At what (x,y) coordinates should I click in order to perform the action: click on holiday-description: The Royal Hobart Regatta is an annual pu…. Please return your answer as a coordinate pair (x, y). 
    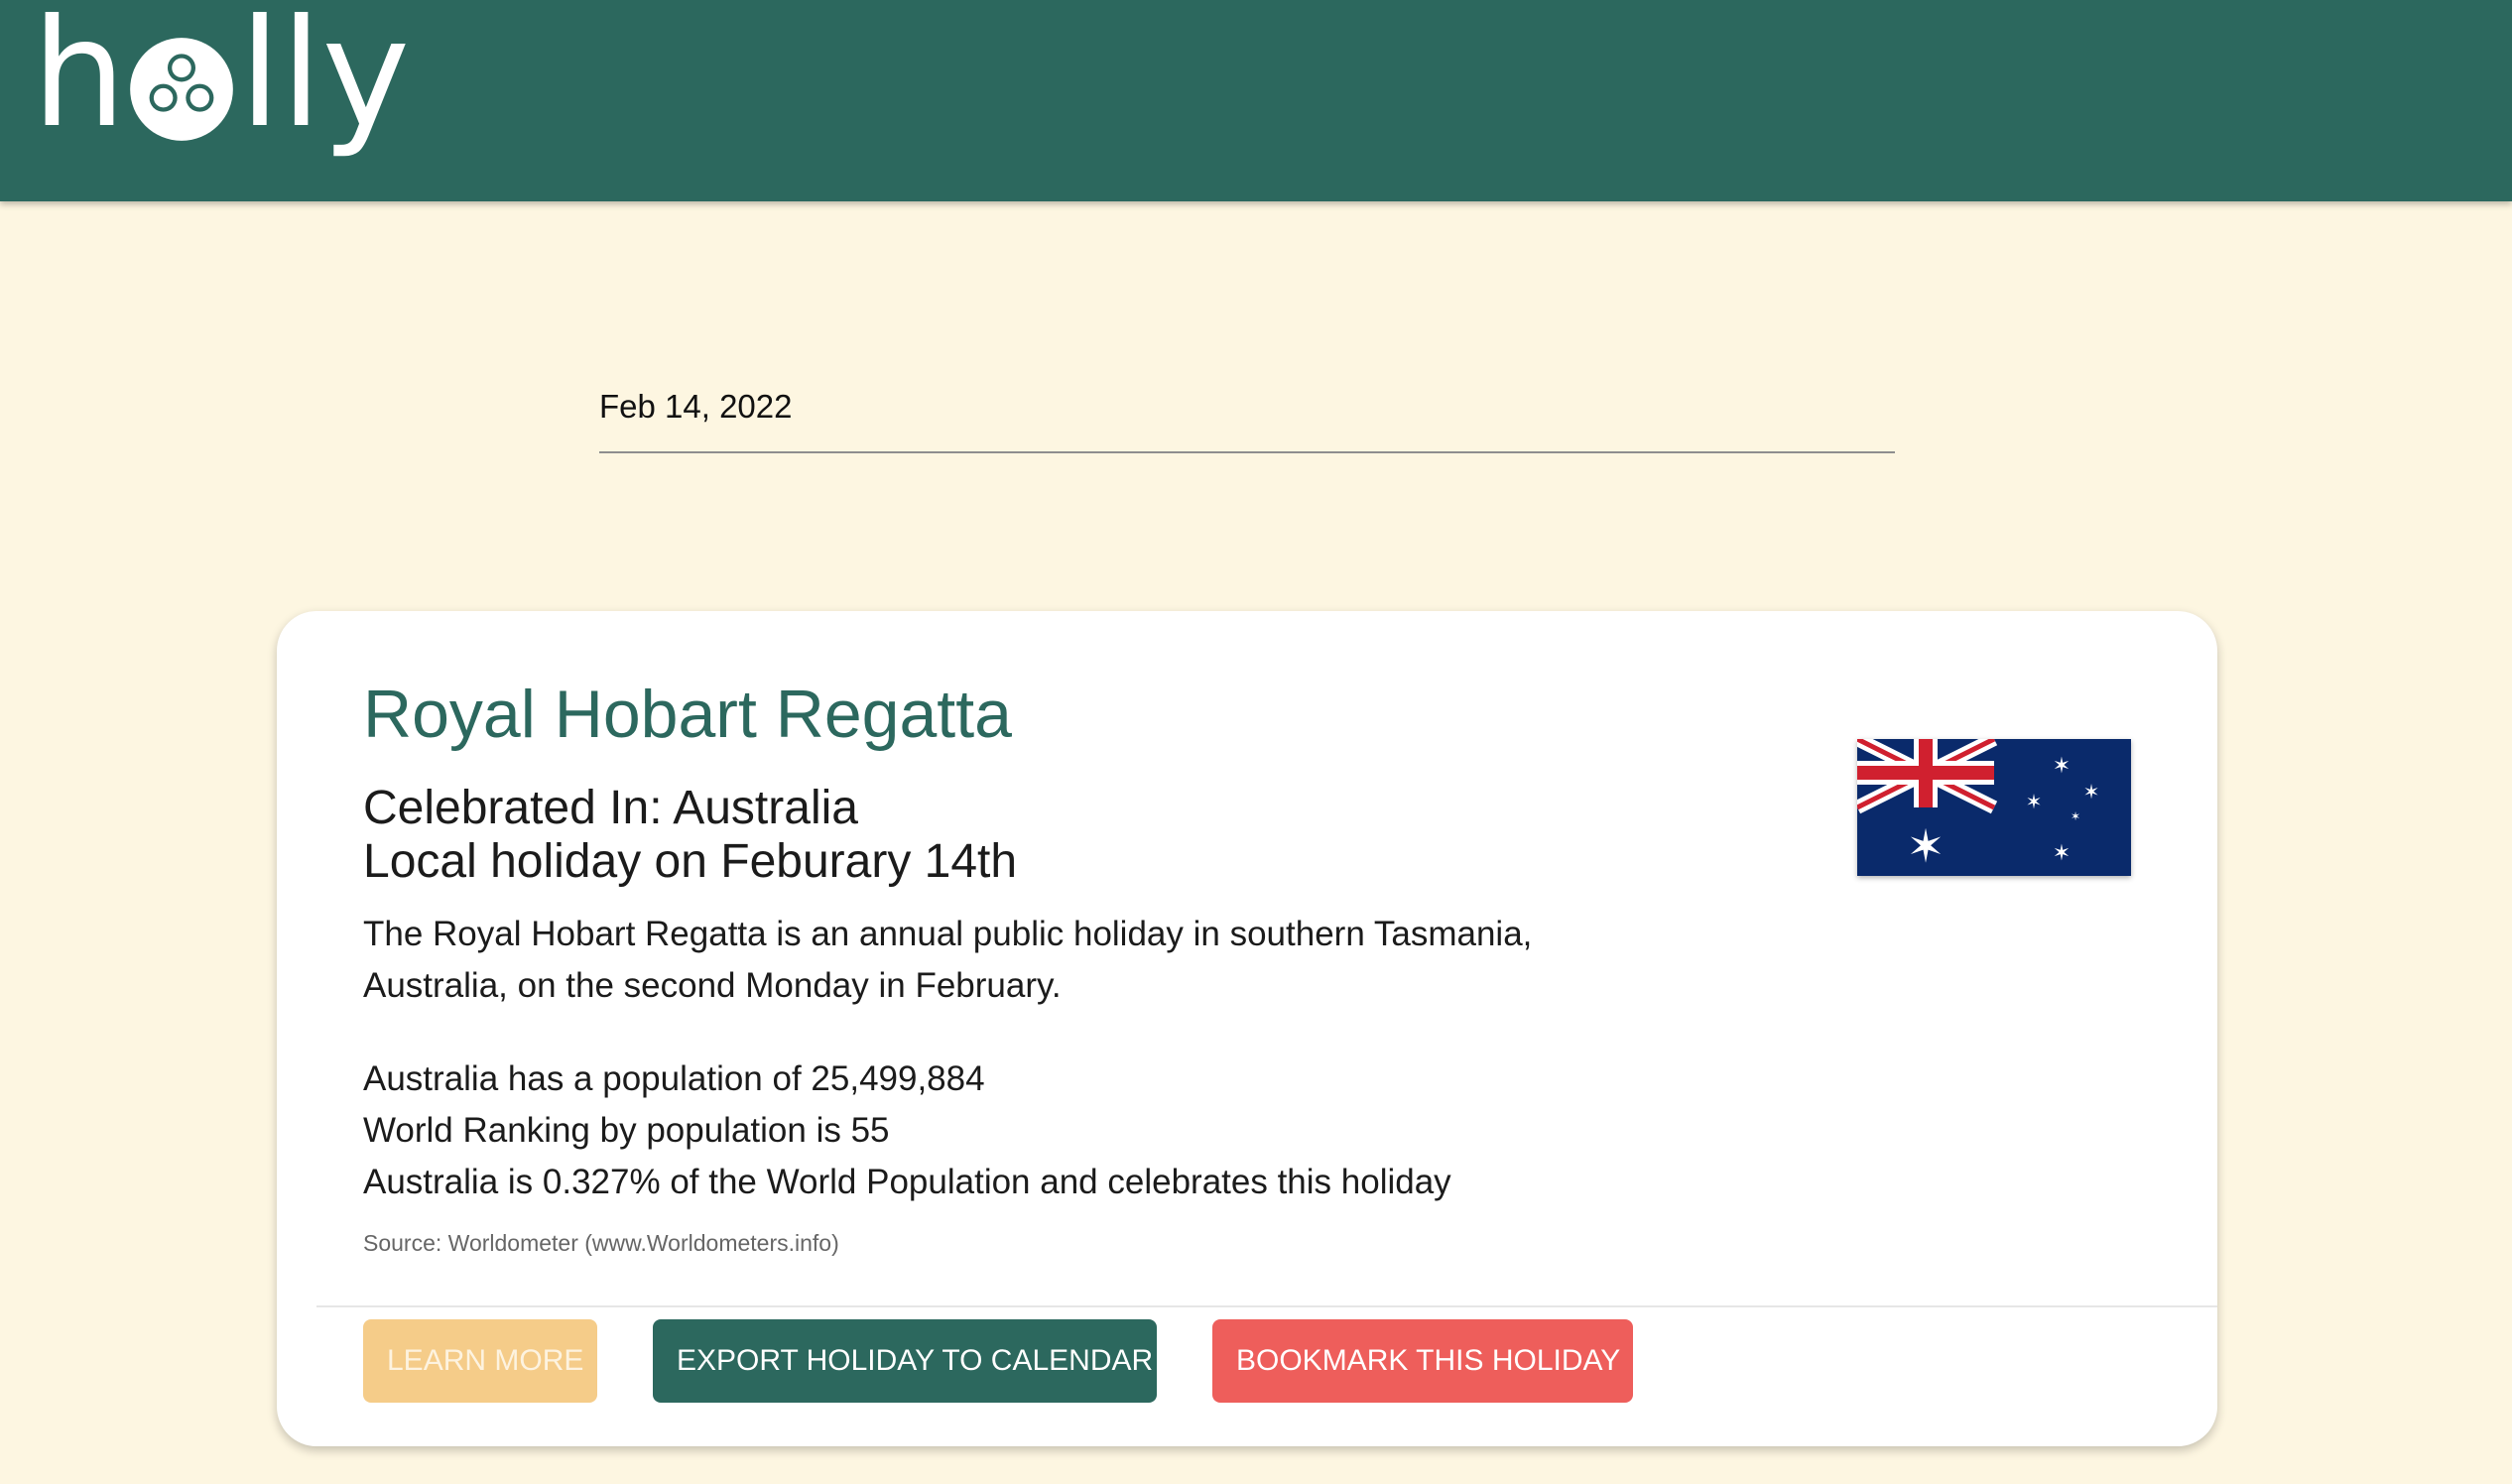
    Looking at the image, I should click on (948, 960).